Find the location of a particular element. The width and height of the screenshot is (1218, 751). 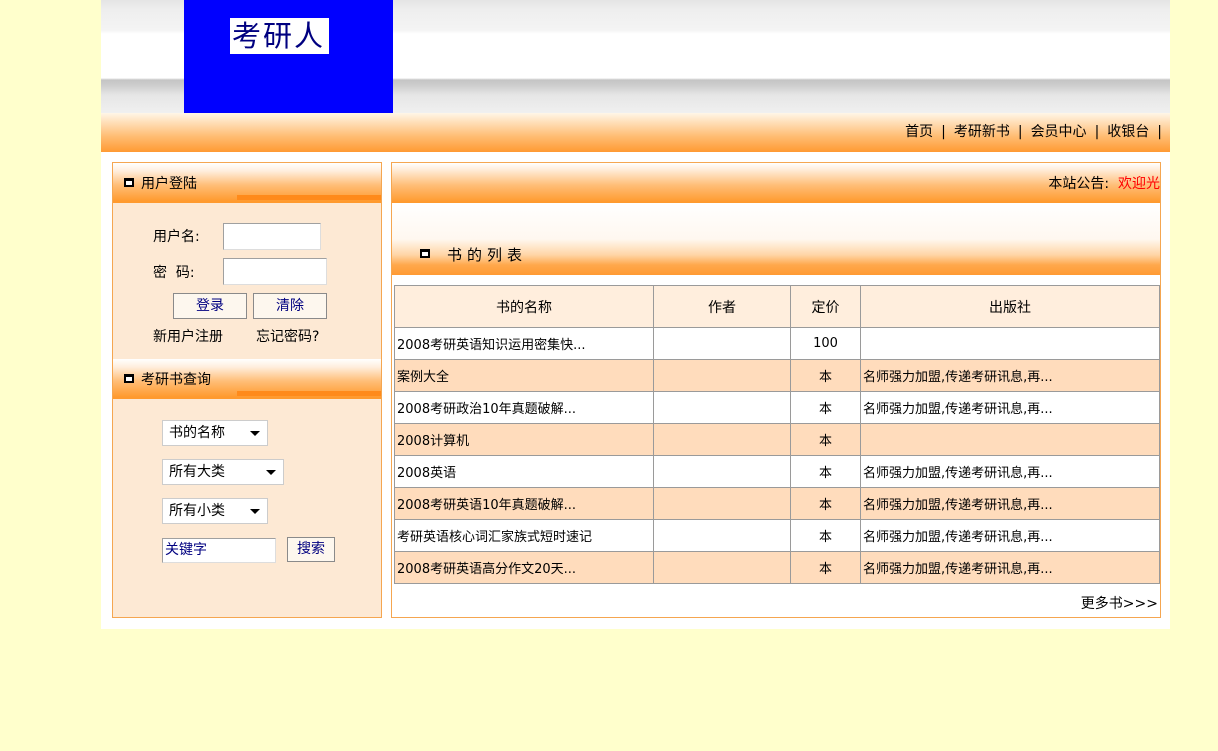

site-logo-text: 考研人 is located at coordinates (280, 36).